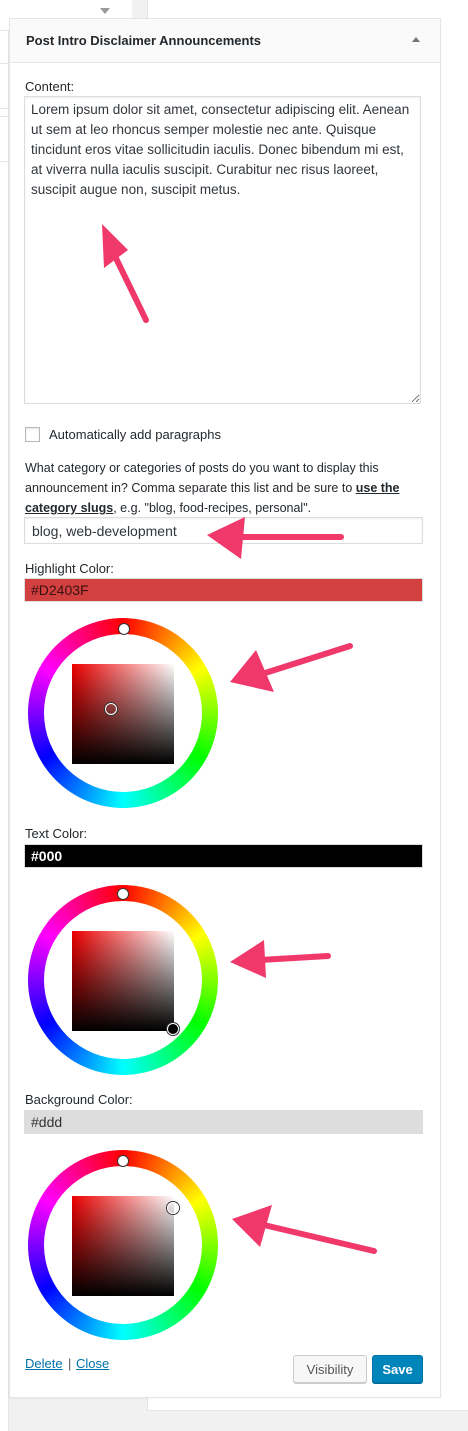 The image size is (468, 1431). I want to click on highlight-color-picker, so click(123, 713).